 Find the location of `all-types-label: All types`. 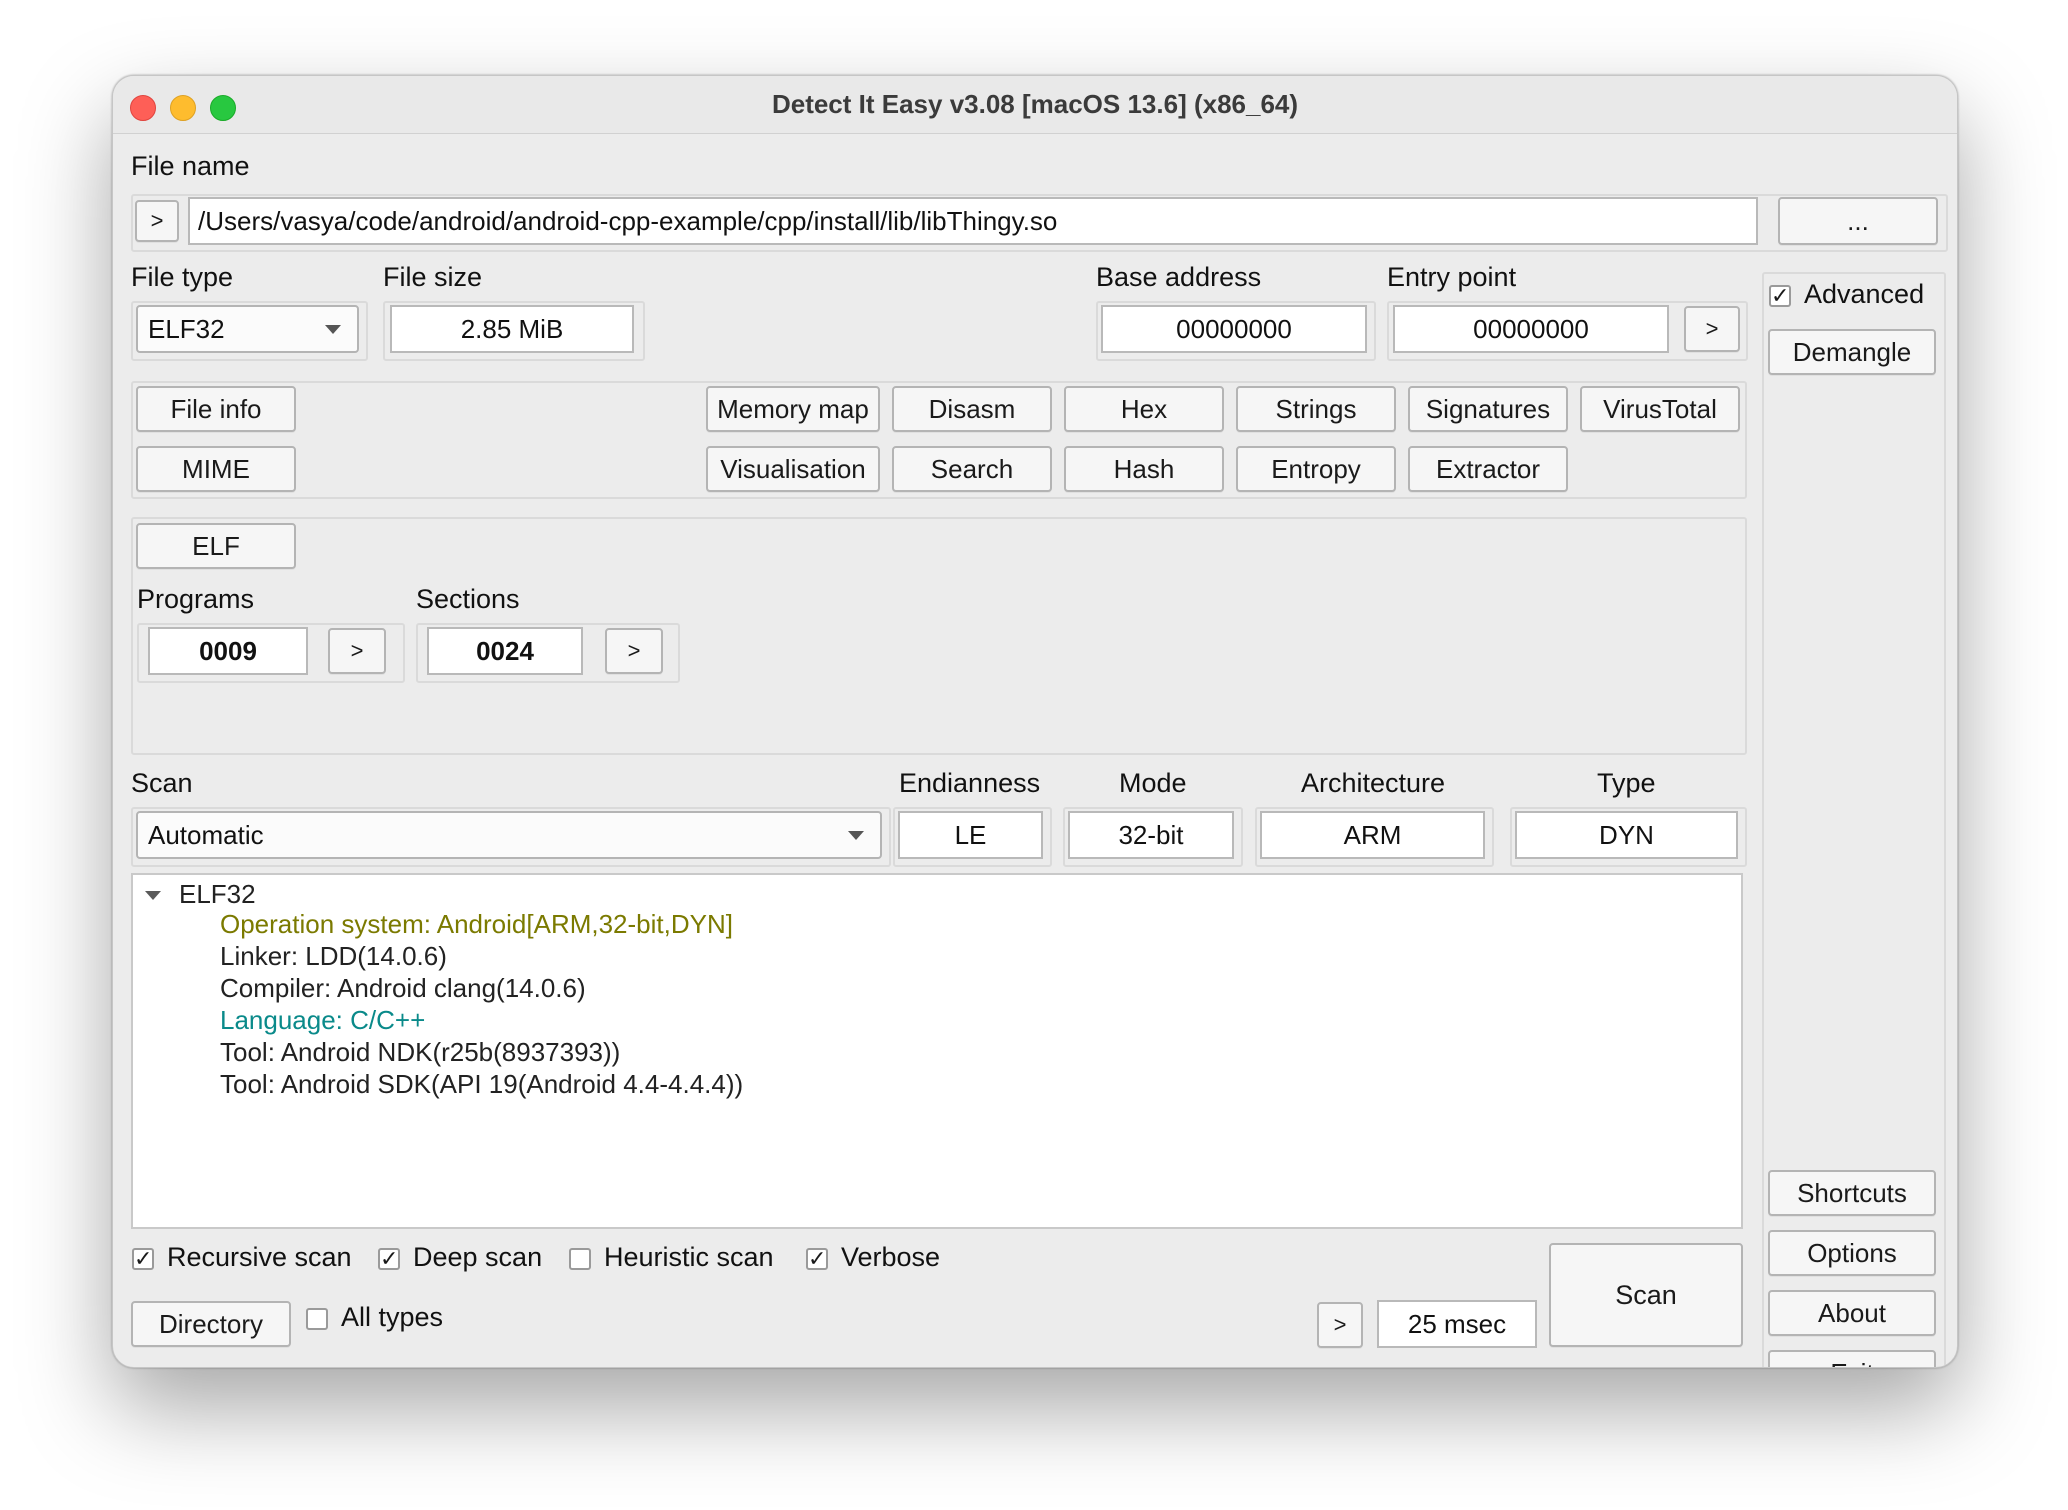

all-types-label: All types is located at coordinates (392, 1317).